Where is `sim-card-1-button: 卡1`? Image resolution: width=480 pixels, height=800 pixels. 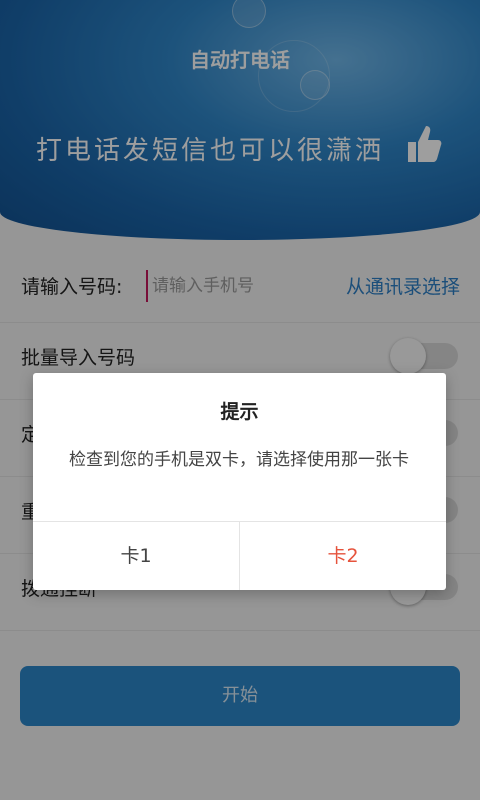 sim-card-1-button: 卡1 is located at coordinates (136, 556).